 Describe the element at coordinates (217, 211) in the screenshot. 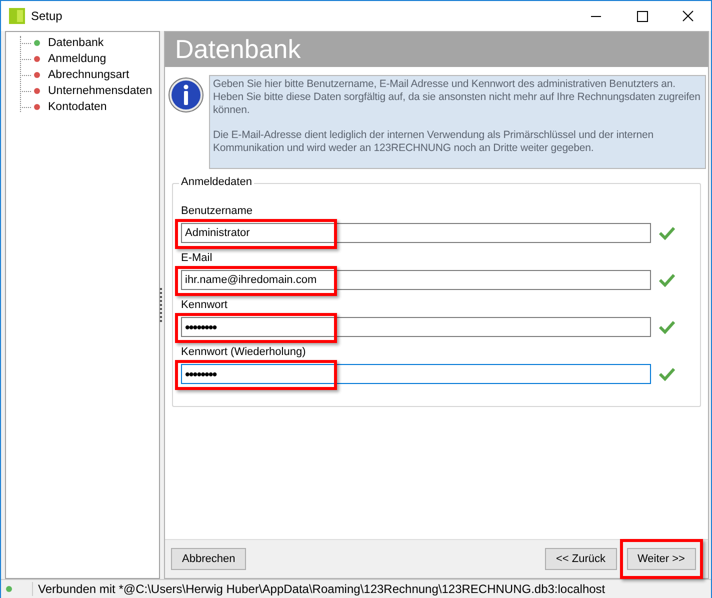

I see `field-label: Benutzername` at that location.